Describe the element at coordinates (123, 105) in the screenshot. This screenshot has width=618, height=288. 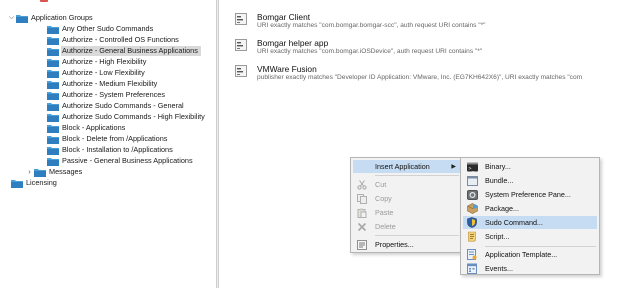
I see `tree-item-label: Authorize Sudo Commands - General` at that location.